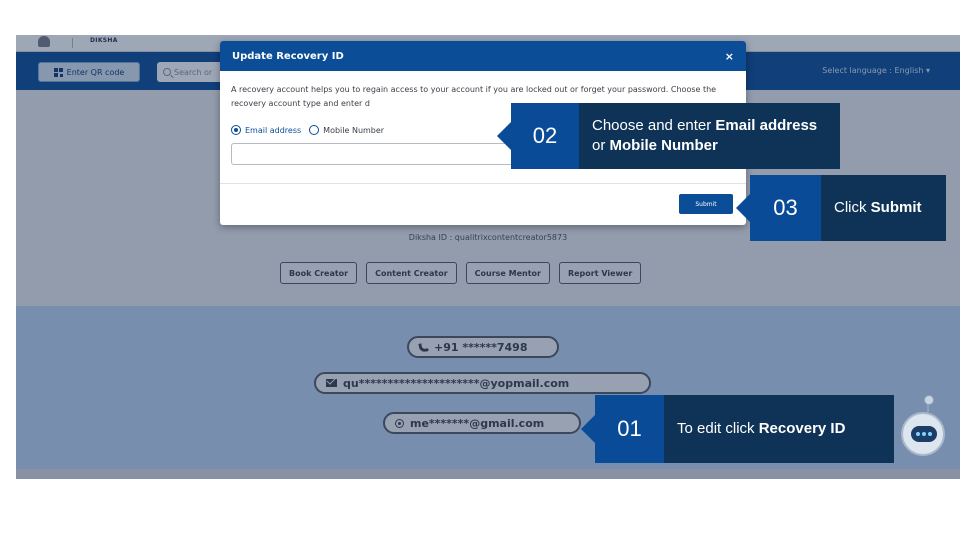 This screenshot has width=960, height=540. I want to click on dialog-title: Update Recovery ID, so click(288, 56).